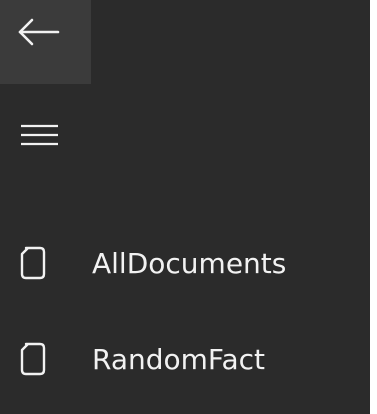  I want to click on back-button, so click(45, 42).